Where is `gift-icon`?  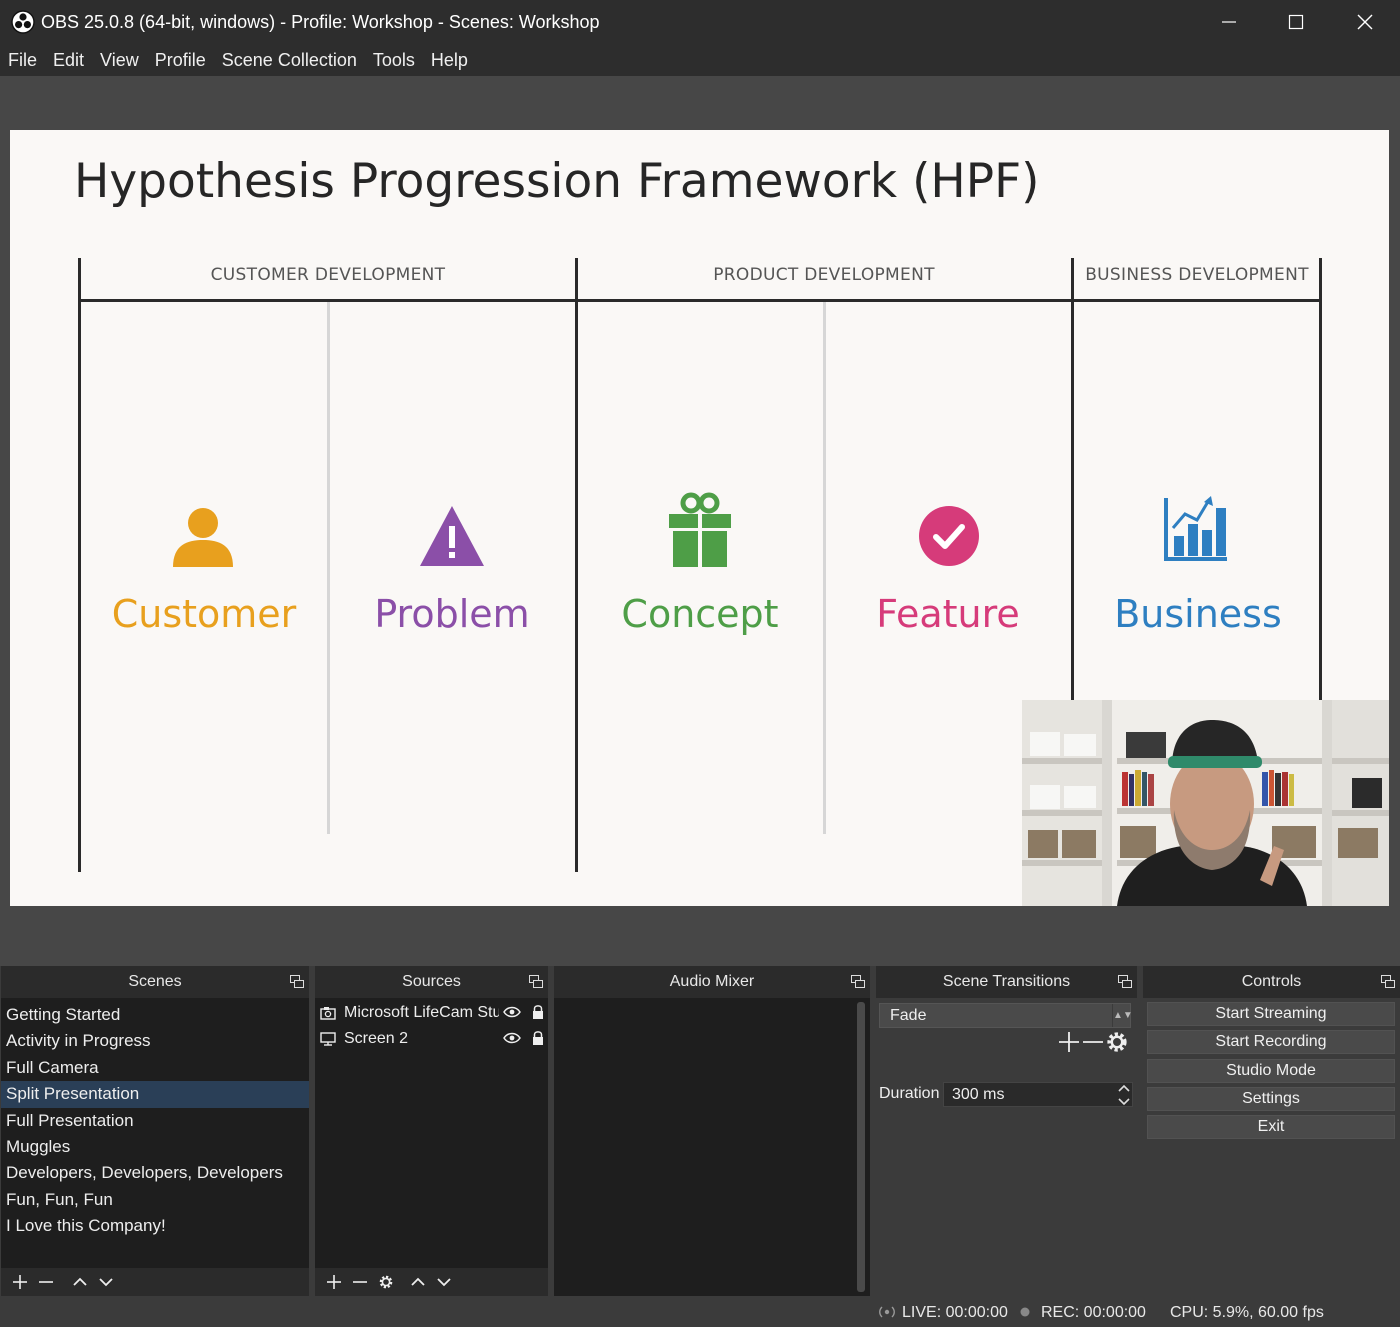
gift-icon is located at coordinates (700, 529).